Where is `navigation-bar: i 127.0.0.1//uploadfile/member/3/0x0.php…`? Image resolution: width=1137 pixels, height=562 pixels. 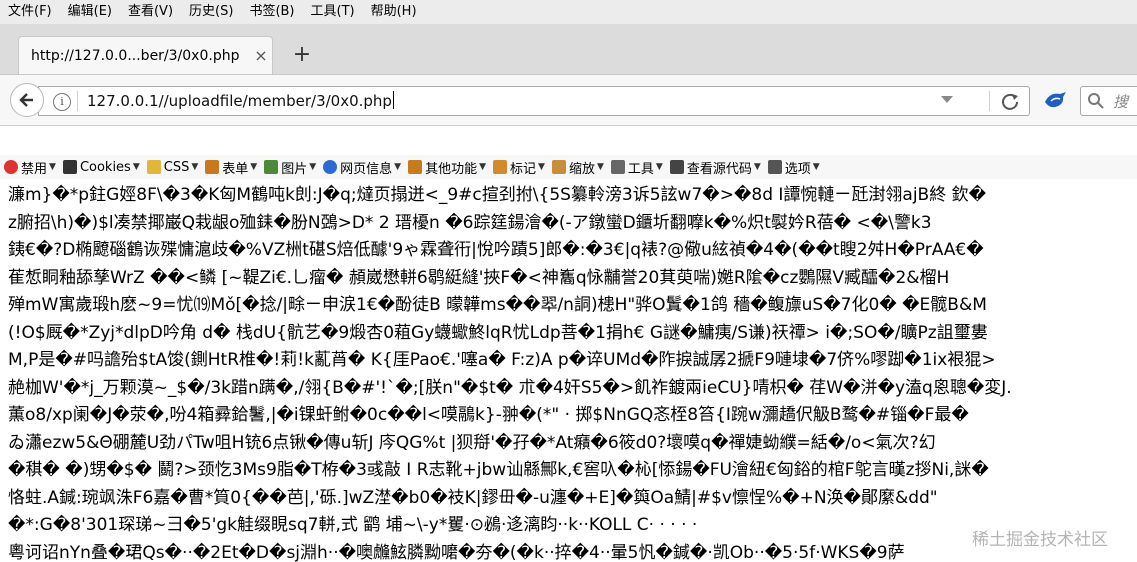 navigation-bar: i 127.0.0.1//uploadfile/member/3/0x0.php… is located at coordinates (568, 100).